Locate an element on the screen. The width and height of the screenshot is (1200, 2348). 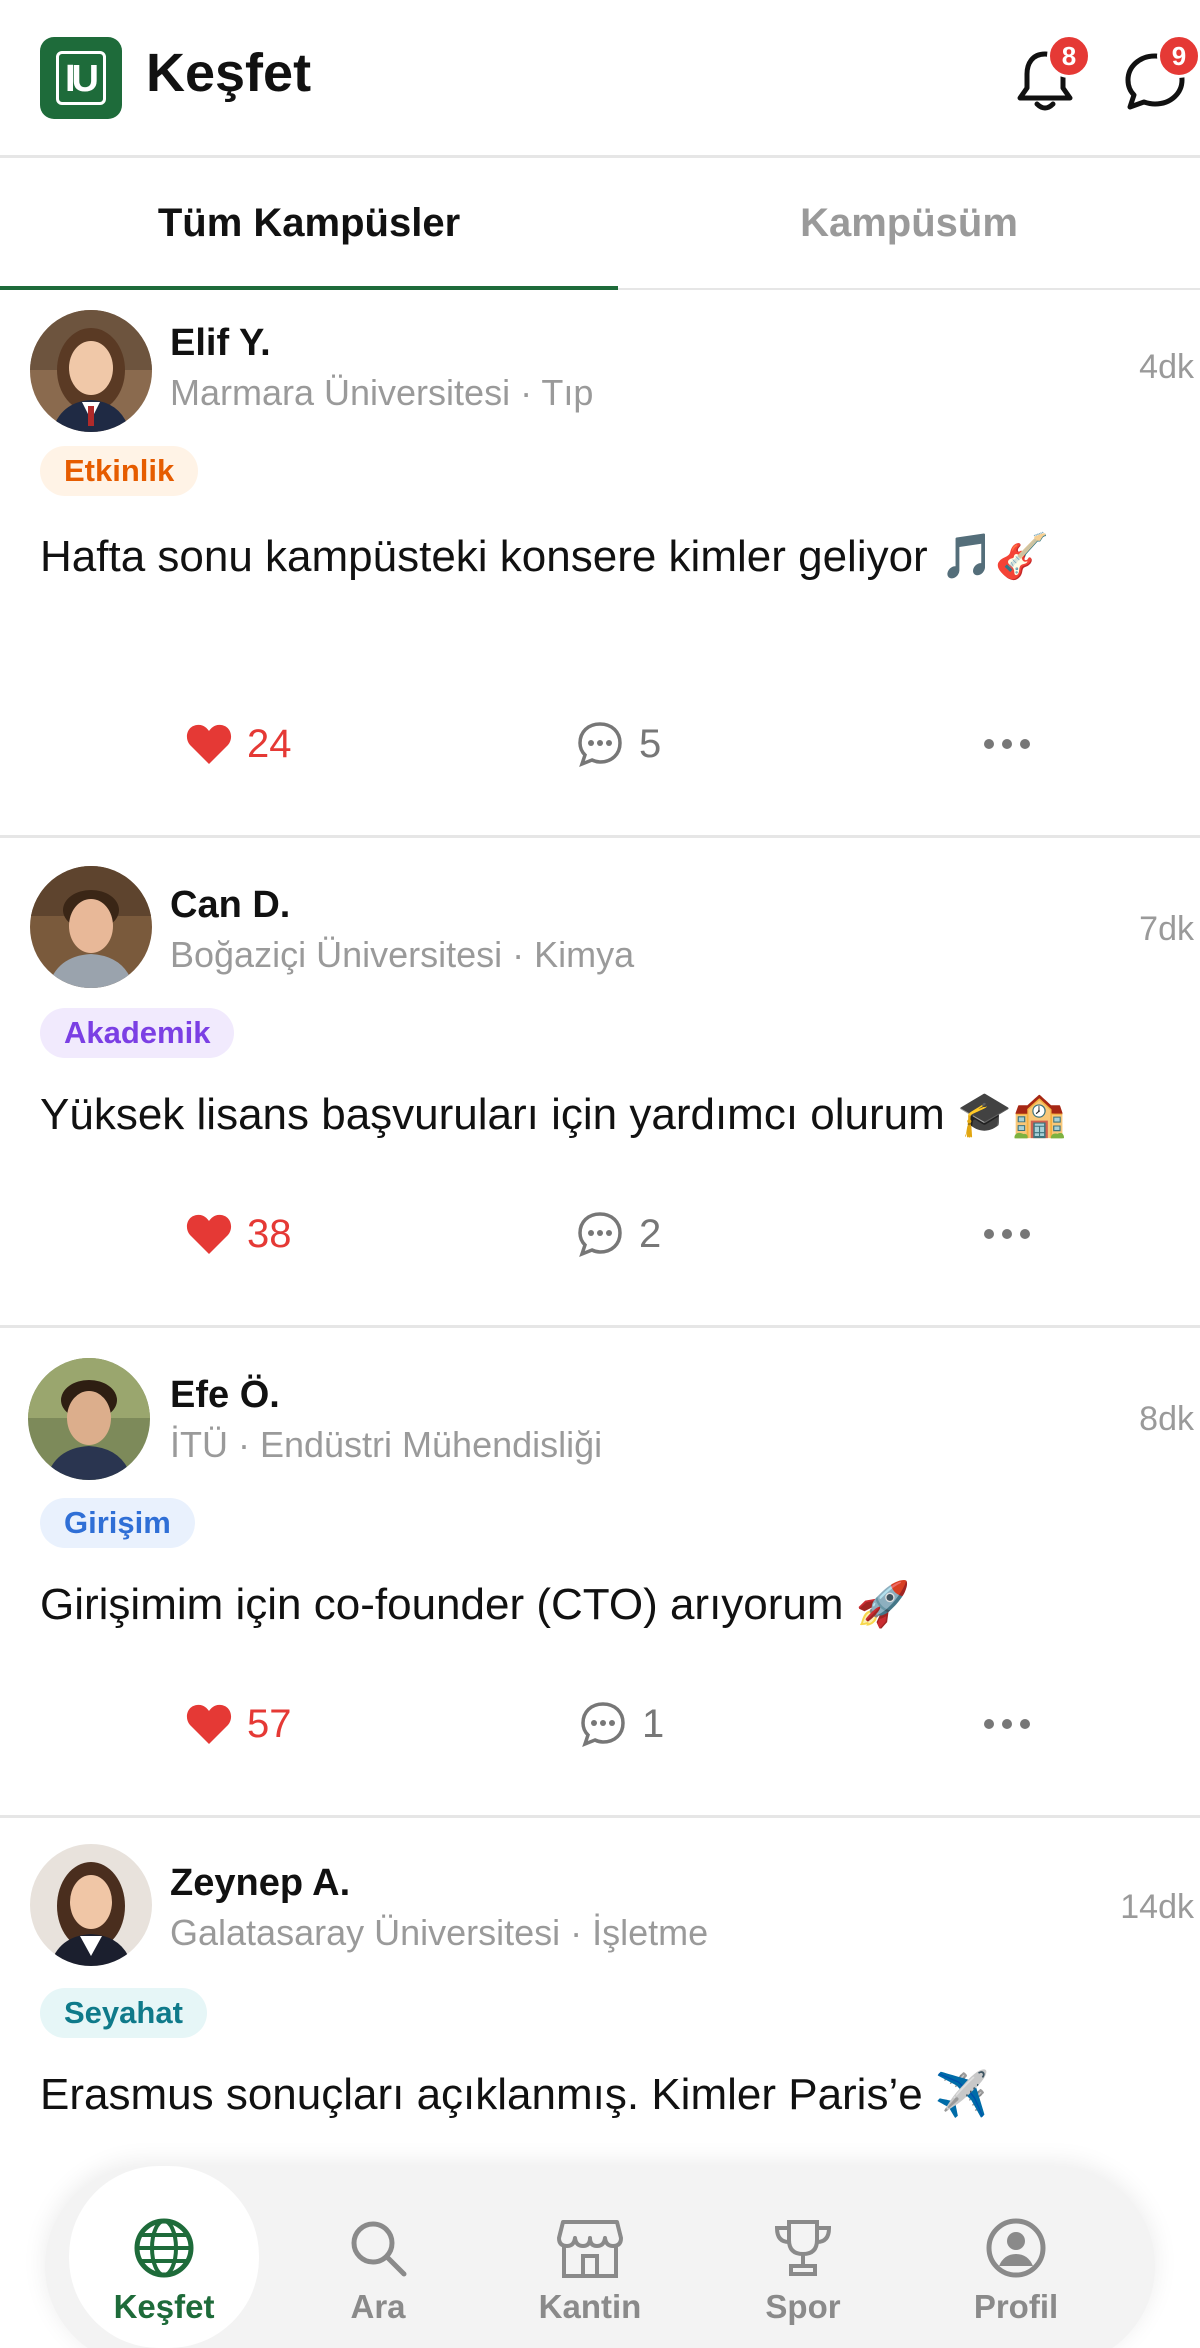
author-name: Zeynep A. is located at coordinates (260, 1883).